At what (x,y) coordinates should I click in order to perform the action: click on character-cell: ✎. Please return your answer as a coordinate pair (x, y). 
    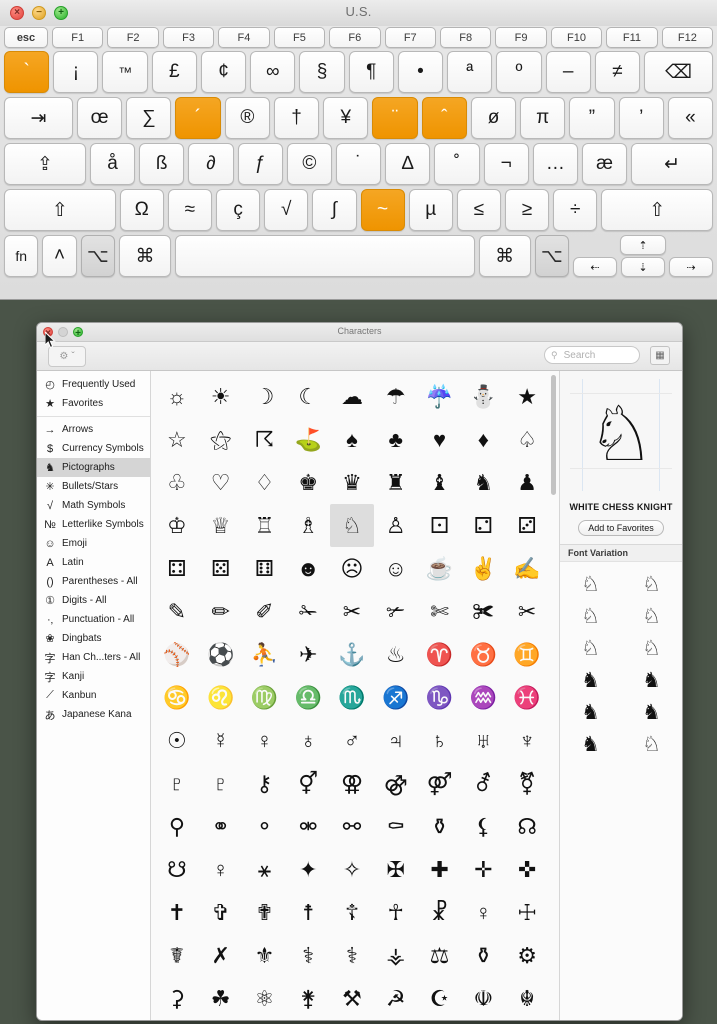
    Looking at the image, I should click on (177, 611).